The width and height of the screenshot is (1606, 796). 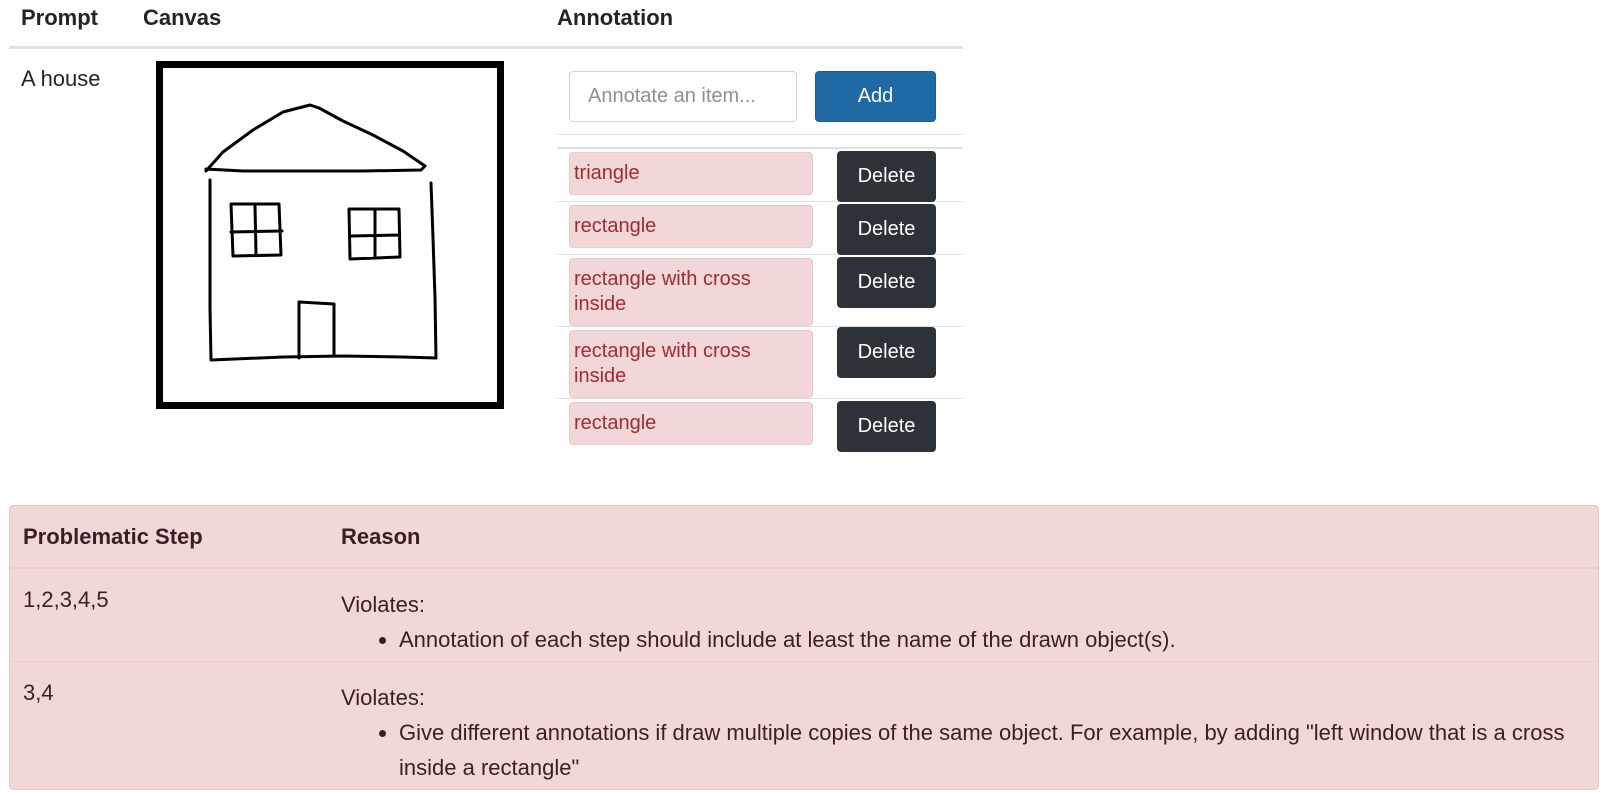 I want to click on add-annotation-row: Add, so click(x=760, y=92).